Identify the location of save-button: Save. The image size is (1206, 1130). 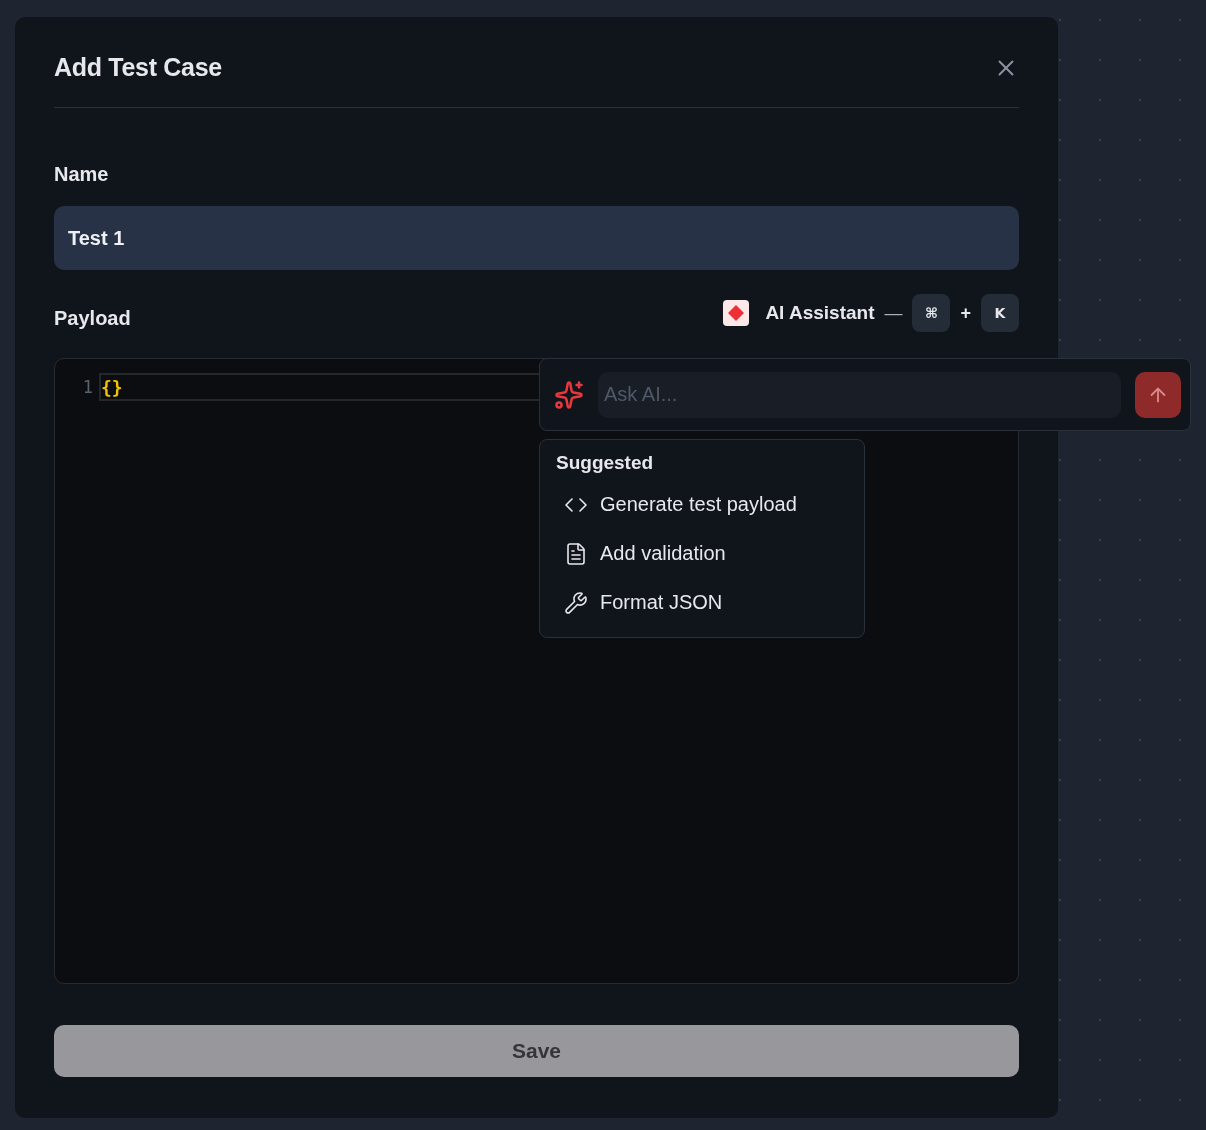
(536, 1051).